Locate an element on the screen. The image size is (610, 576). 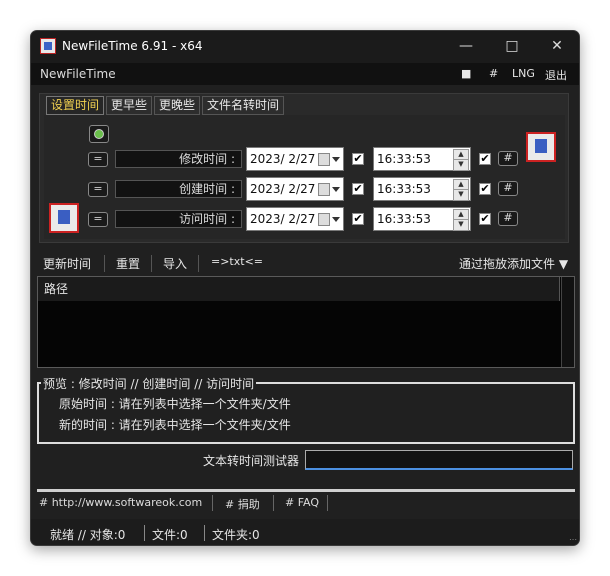
modified-time-label: 修改时间 : is located at coordinates (178, 159).